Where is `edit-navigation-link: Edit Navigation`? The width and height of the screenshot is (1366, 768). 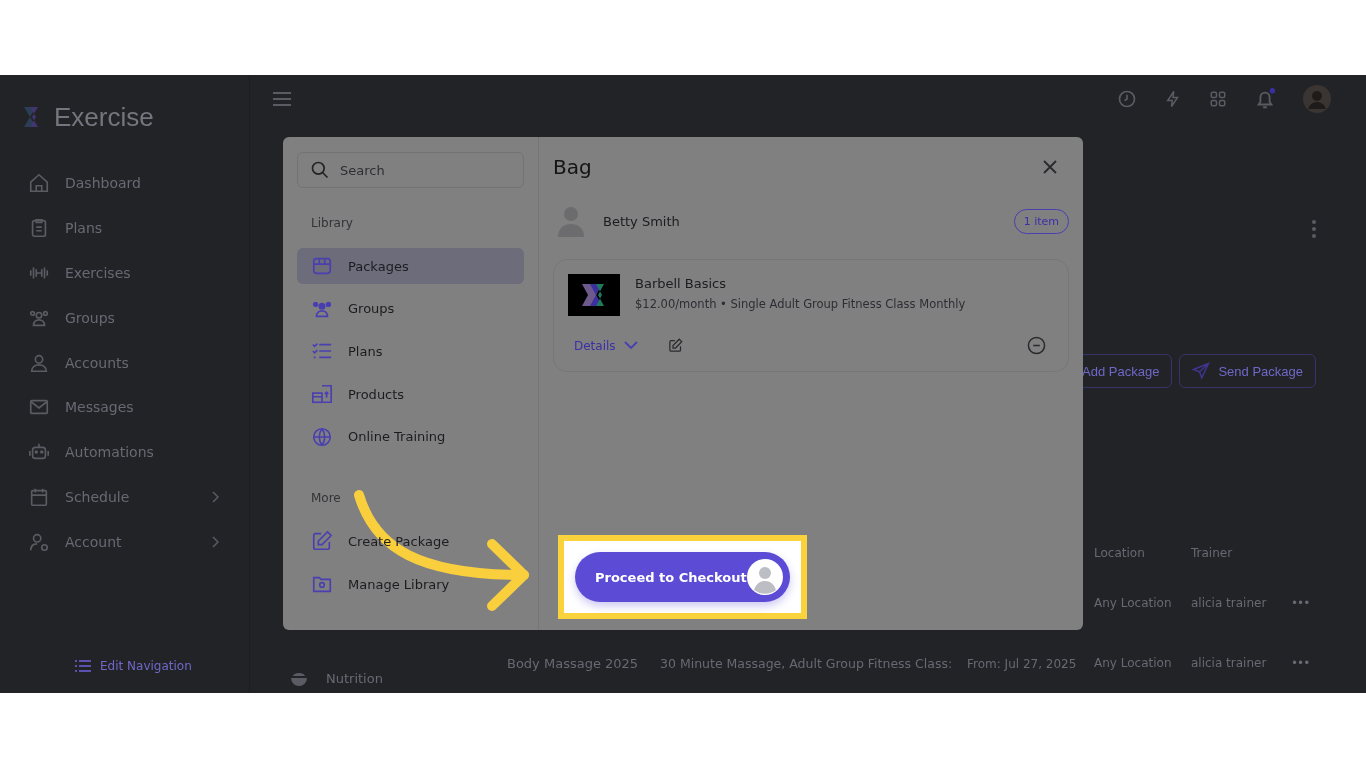
edit-navigation-link: Edit Navigation is located at coordinates (162, 666).